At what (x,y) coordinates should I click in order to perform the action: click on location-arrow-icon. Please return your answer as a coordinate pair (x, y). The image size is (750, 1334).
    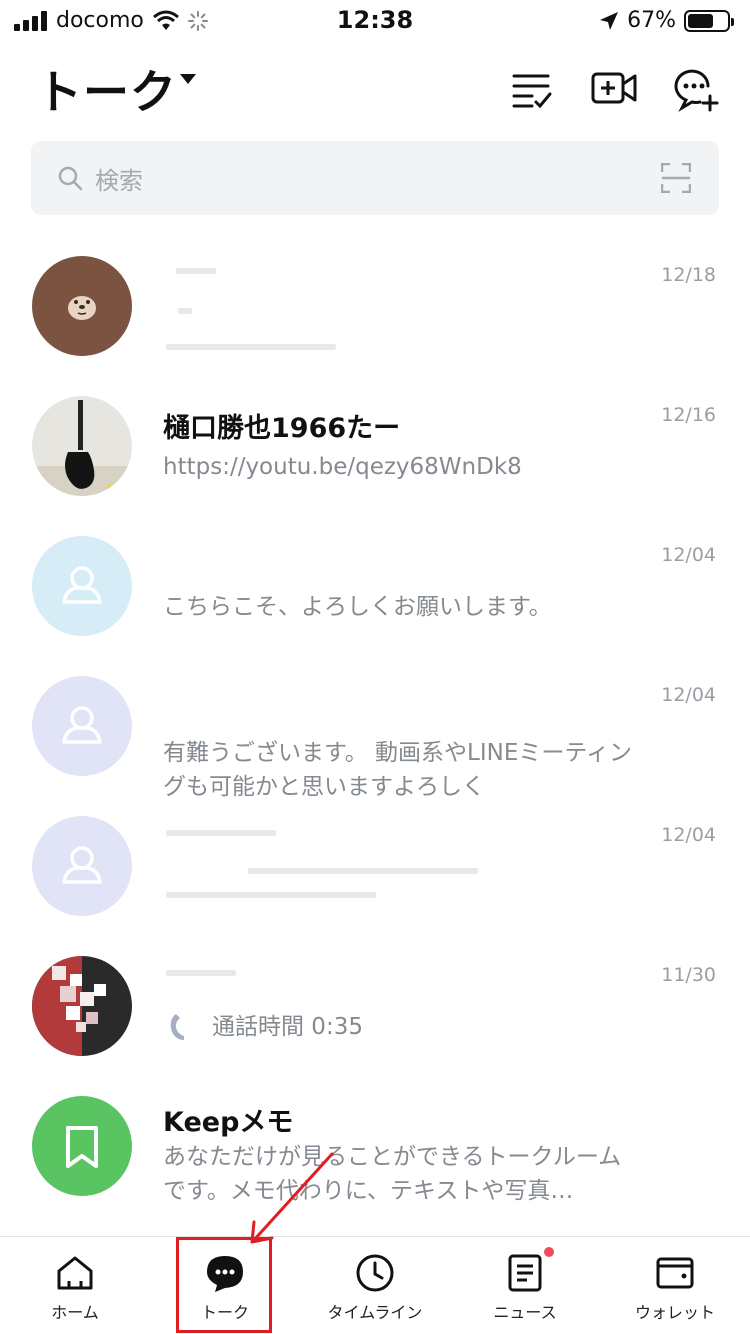
    Looking at the image, I should click on (609, 20).